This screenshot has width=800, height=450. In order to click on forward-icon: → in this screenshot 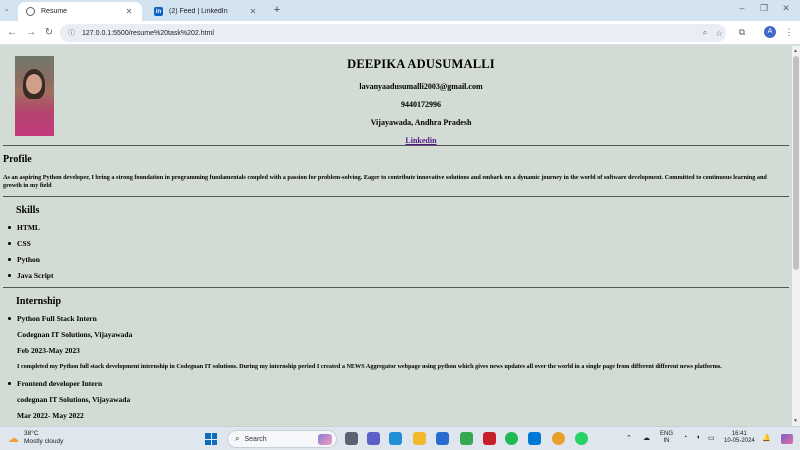, I will do `click(31, 33)`.